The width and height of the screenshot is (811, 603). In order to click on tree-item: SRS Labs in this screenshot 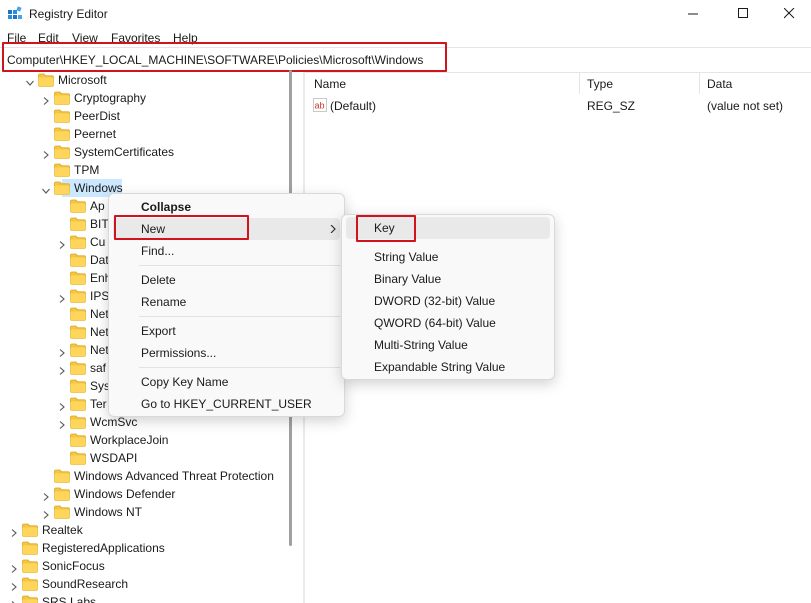, I will do `click(151, 598)`.